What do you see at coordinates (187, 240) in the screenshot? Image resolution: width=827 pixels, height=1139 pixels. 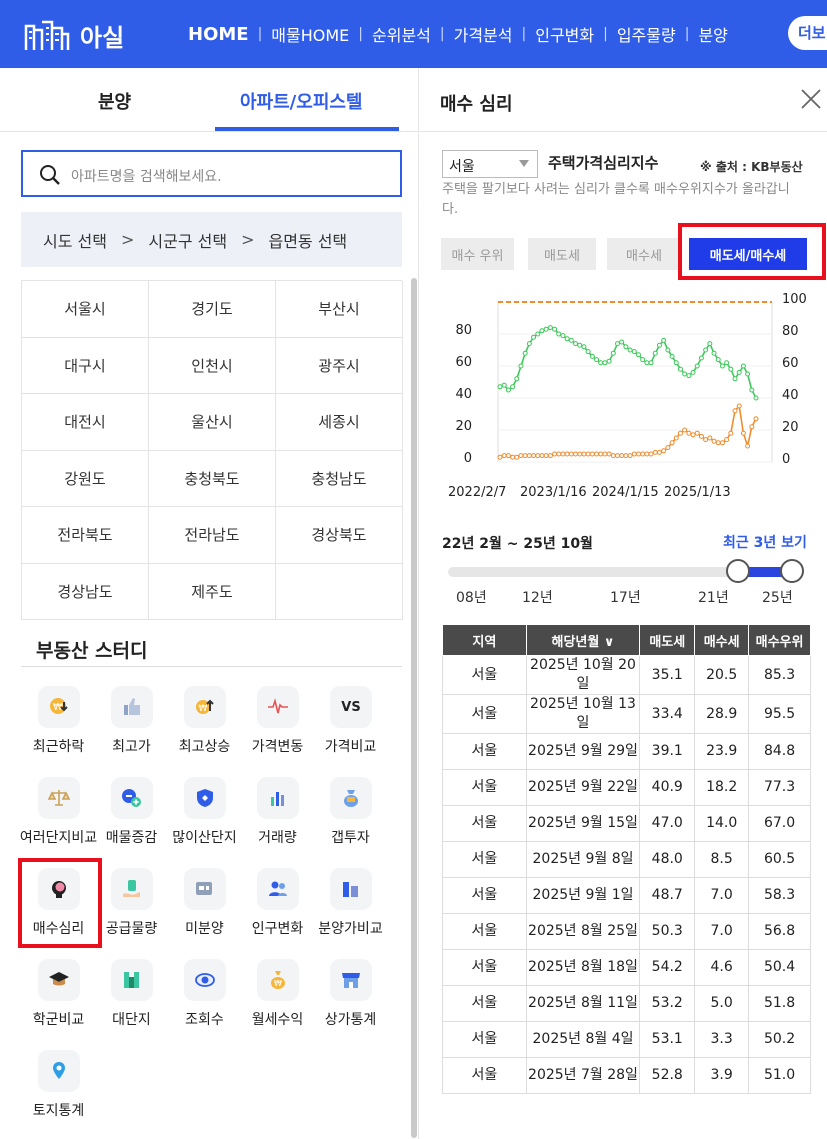 I see `sigungu-select: 시군구 선택` at bounding box center [187, 240].